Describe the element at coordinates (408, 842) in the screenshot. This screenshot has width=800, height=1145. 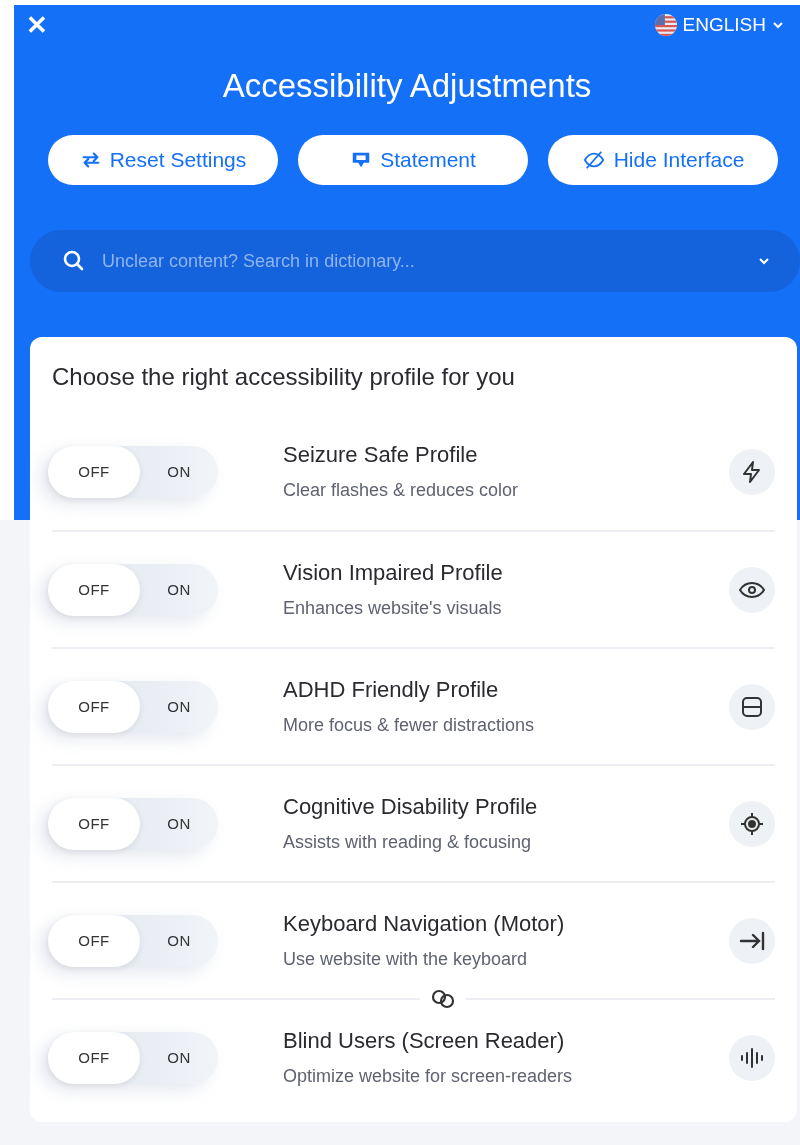
I see `profile-description: Assists with reading & focusing` at that location.